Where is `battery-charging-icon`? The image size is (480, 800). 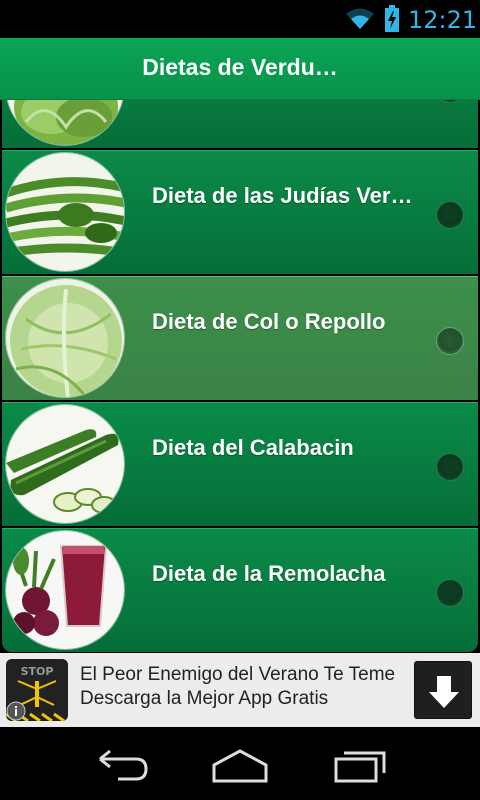 battery-charging-icon is located at coordinates (392, 18).